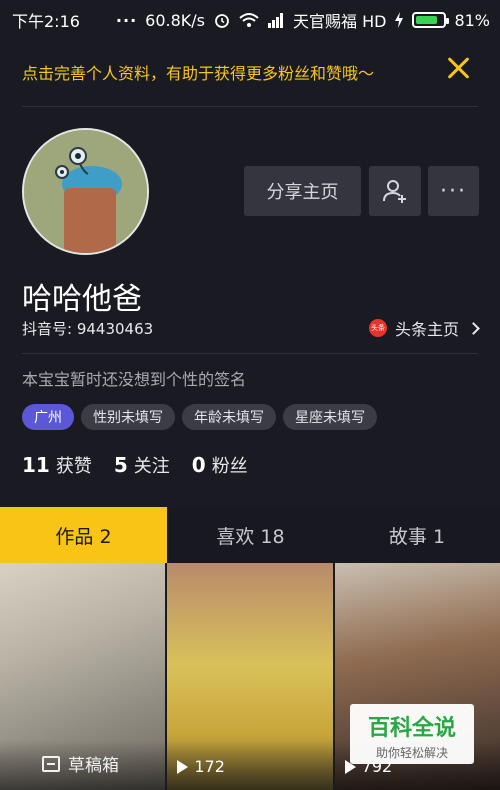 Image resolution: width=500 pixels, height=790 pixels. What do you see at coordinates (88, 329) in the screenshot?
I see `douyin-id: 抖音号: 94430463` at bounding box center [88, 329].